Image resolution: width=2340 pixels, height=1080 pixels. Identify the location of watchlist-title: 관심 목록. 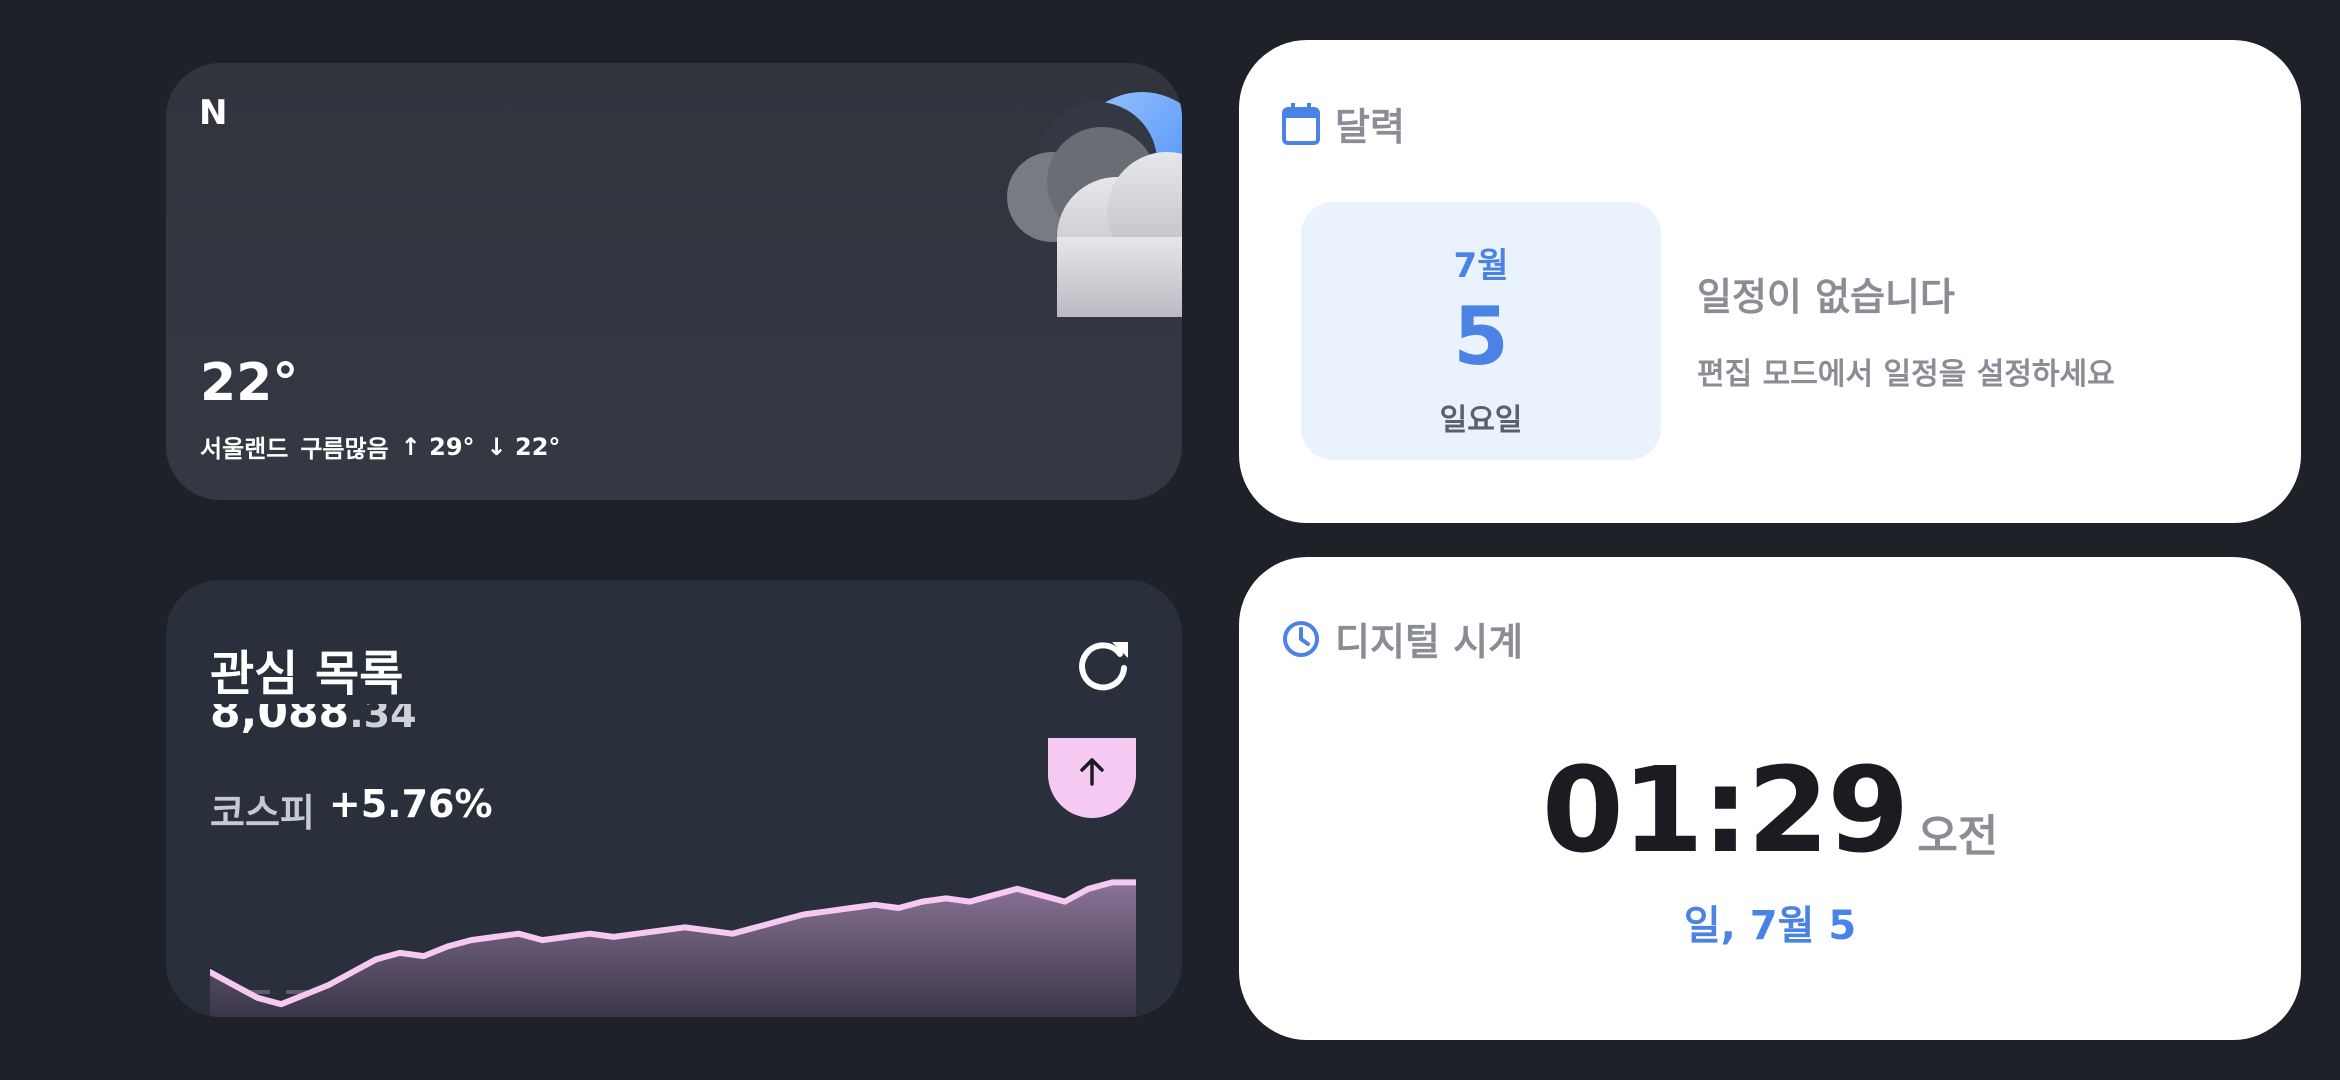
(307, 674).